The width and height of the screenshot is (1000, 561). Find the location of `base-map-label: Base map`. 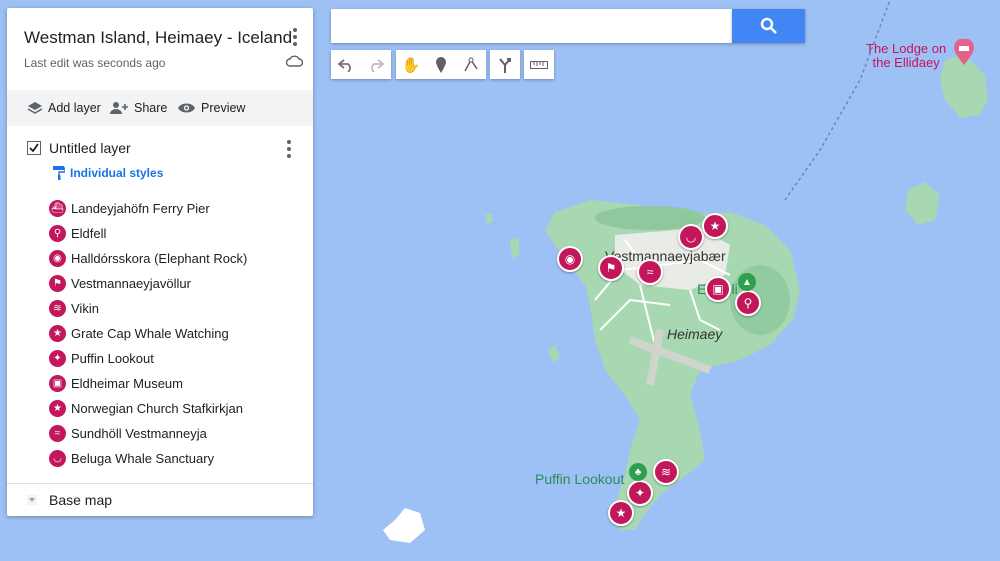

base-map-label: Base map is located at coordinates (81, 500).